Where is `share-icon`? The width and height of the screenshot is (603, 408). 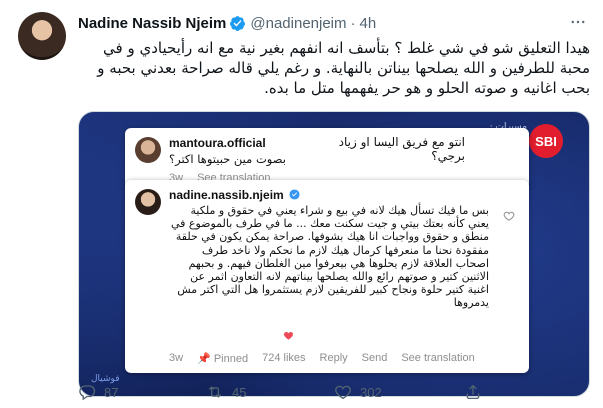 share-icon is located at coordinates (473, 392).